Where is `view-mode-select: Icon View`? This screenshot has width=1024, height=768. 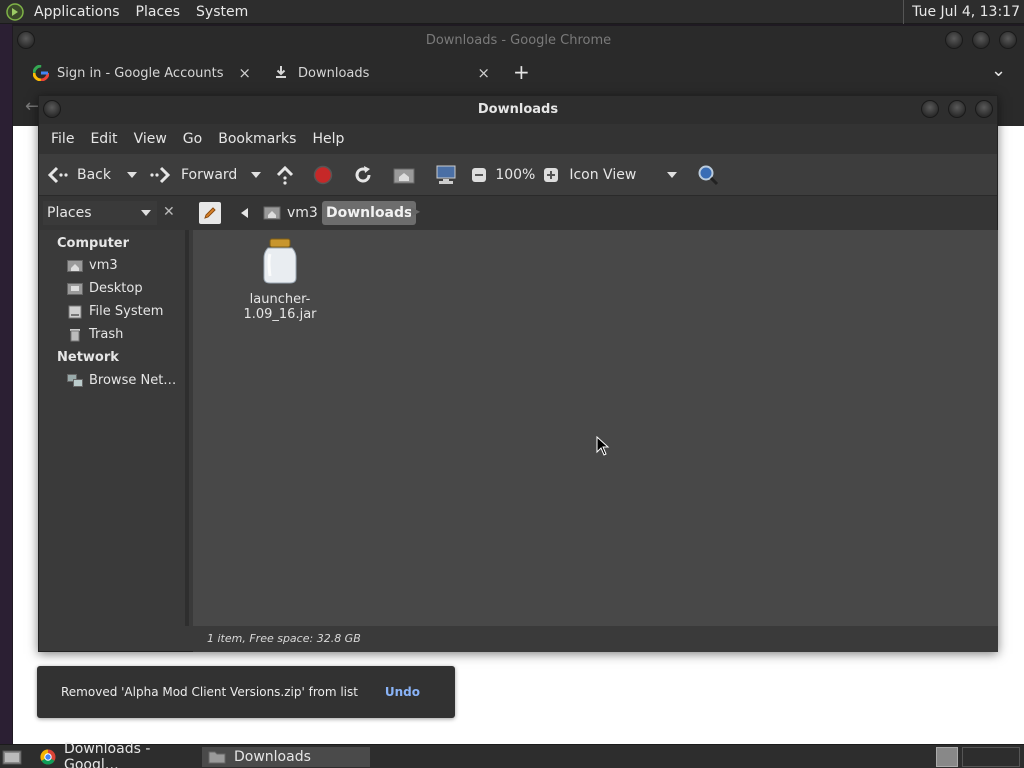
view-mode-select: Icon View is located at coordinates (623, 175).